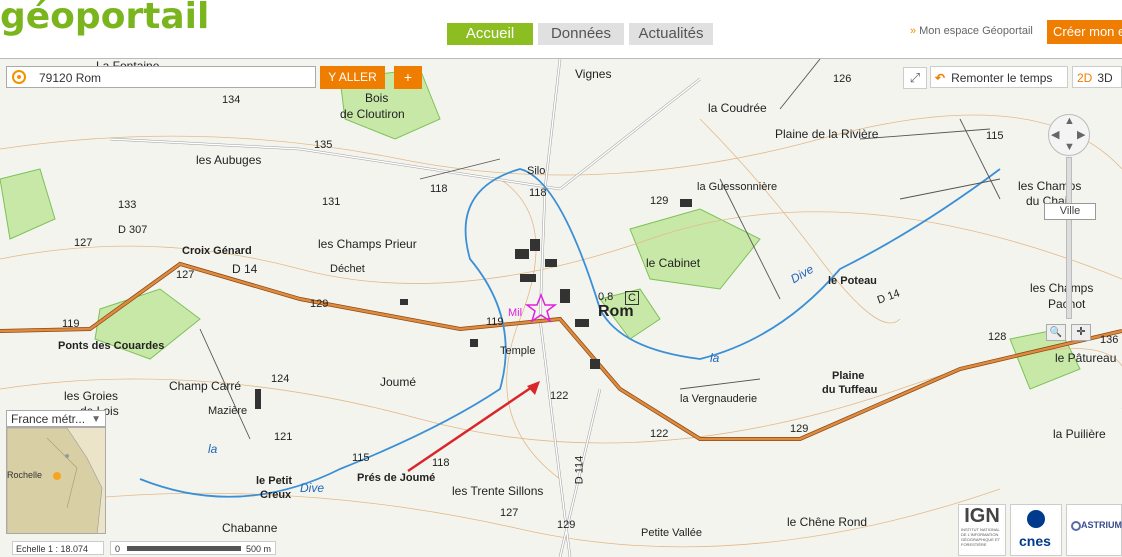 This screenshot has height=557, width=1122. I want to click on chevron-down-icon: ▼, so click(96, 419).